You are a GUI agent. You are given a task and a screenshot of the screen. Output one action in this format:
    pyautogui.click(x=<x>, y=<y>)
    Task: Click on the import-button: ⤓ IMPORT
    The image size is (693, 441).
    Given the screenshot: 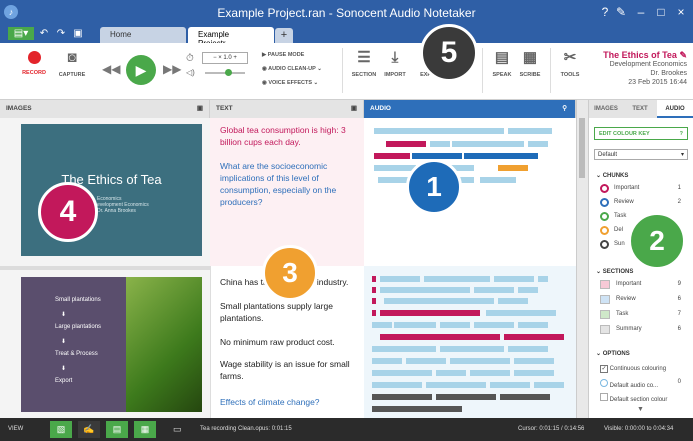 What is the action you would take?
    pyautogui.click(x=395, y=63)
    